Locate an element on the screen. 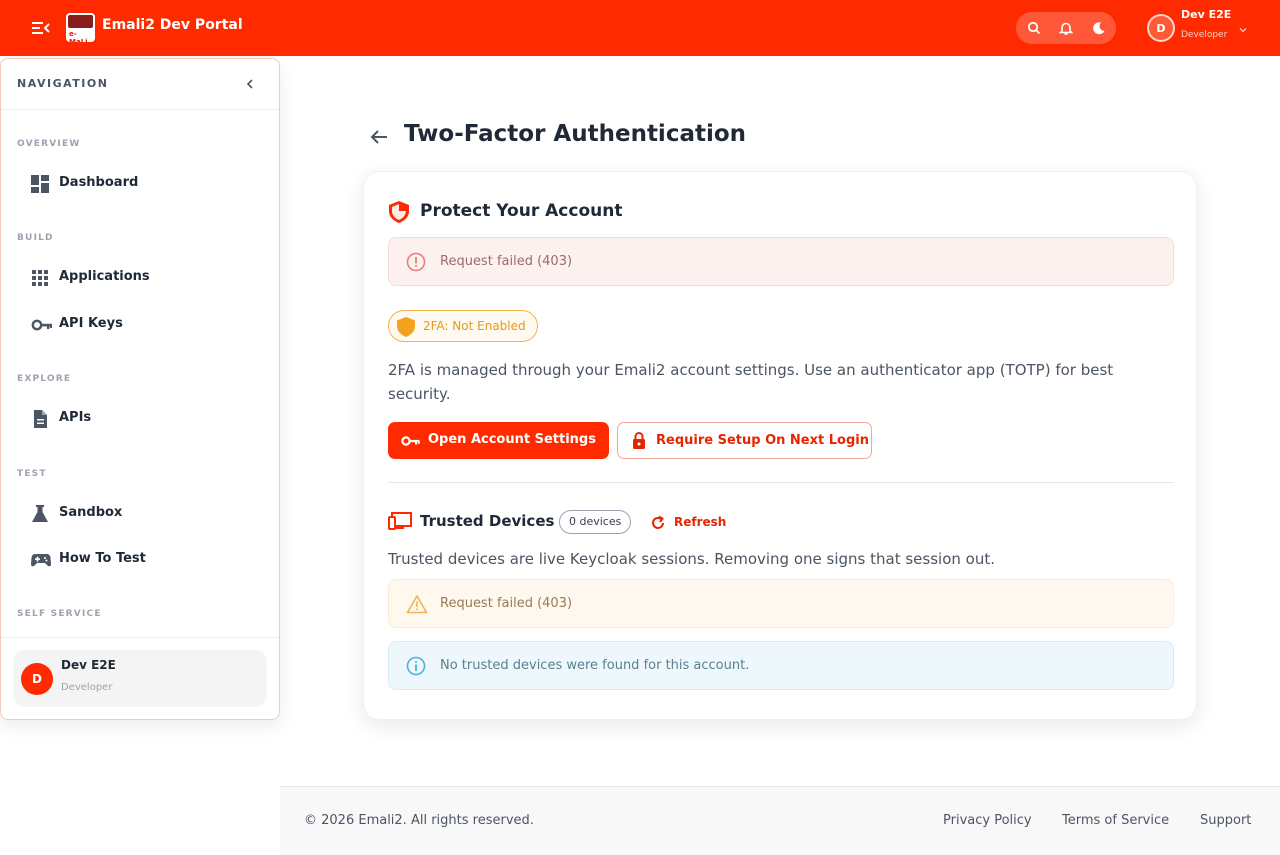 The width and height of the screenshot is (1280, 855). sidebar-item-label: API Keys is located at coordinates (91, 323).